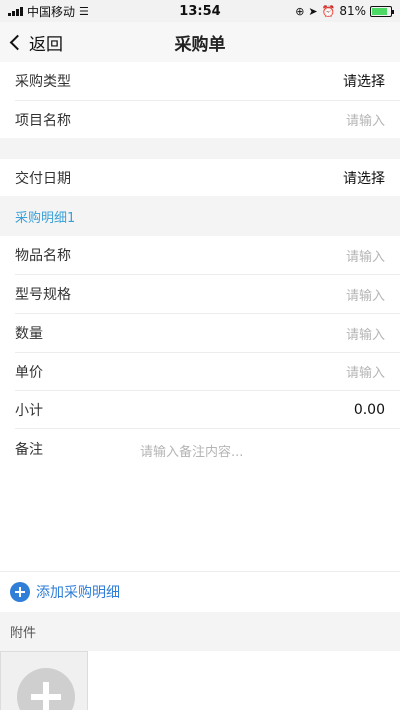 The image size is (400, 710). I want to click on remark-label: 备注, so click(29, 450).